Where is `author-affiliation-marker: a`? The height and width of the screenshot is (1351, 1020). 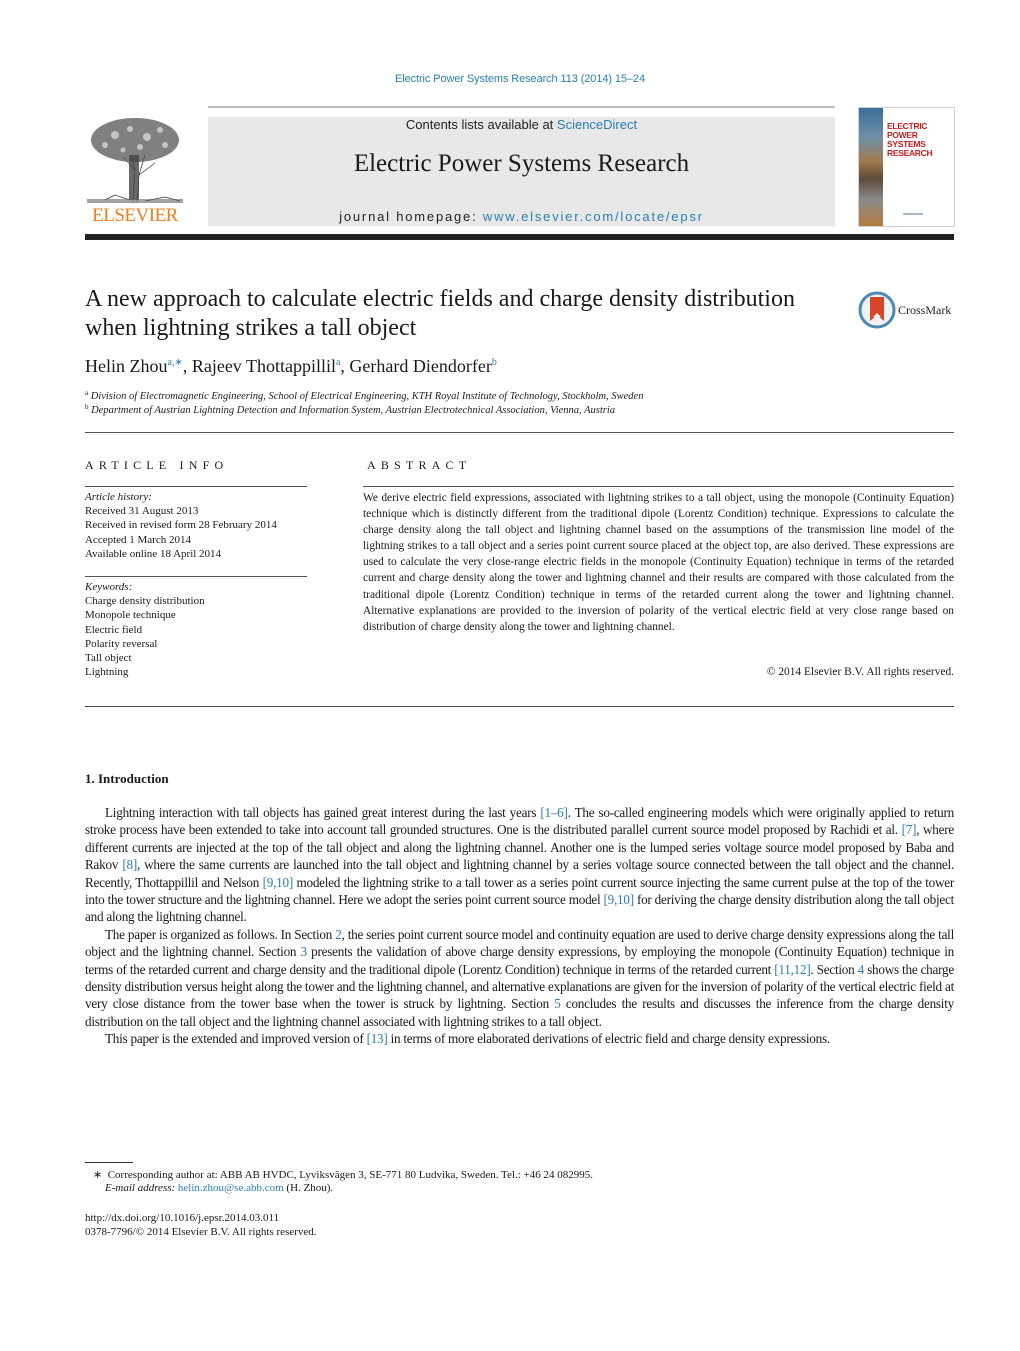
author-affiliation-marker: a is located at coordinates (338, 362).